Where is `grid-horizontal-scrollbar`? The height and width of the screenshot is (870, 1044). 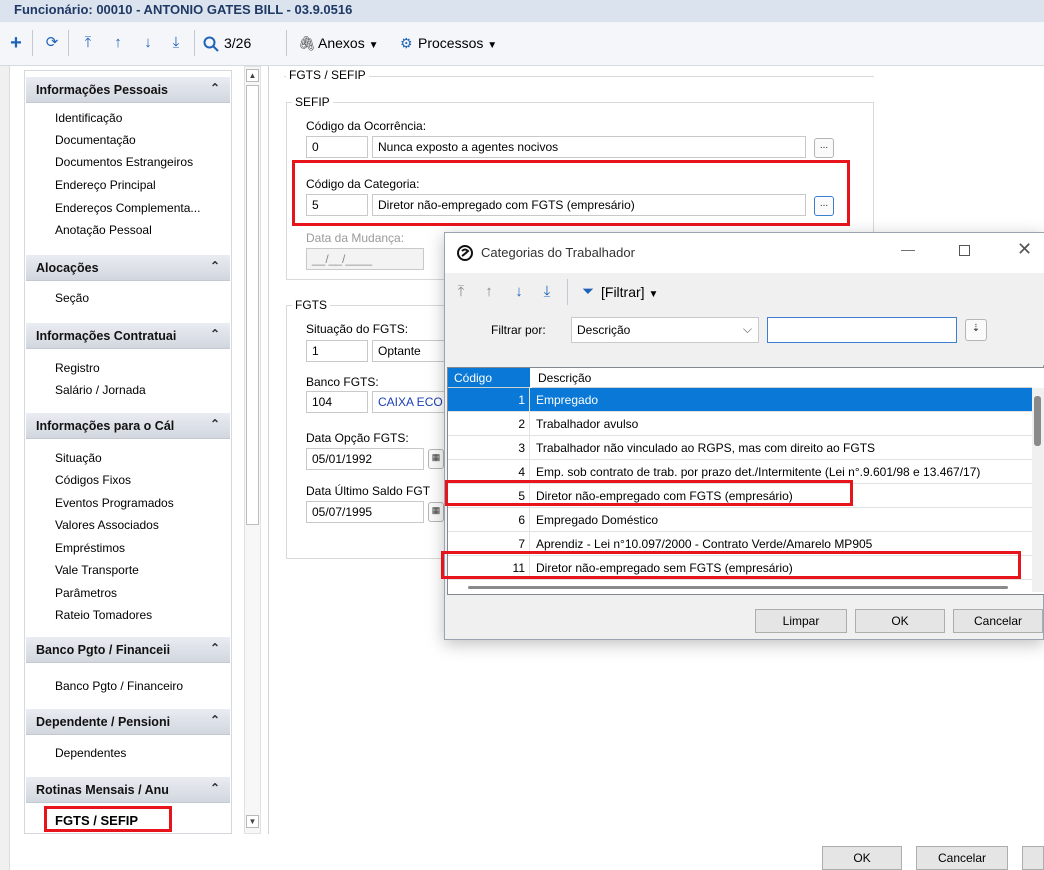
grid-horizontal-scrollbar is located at coordinates (738, 587).